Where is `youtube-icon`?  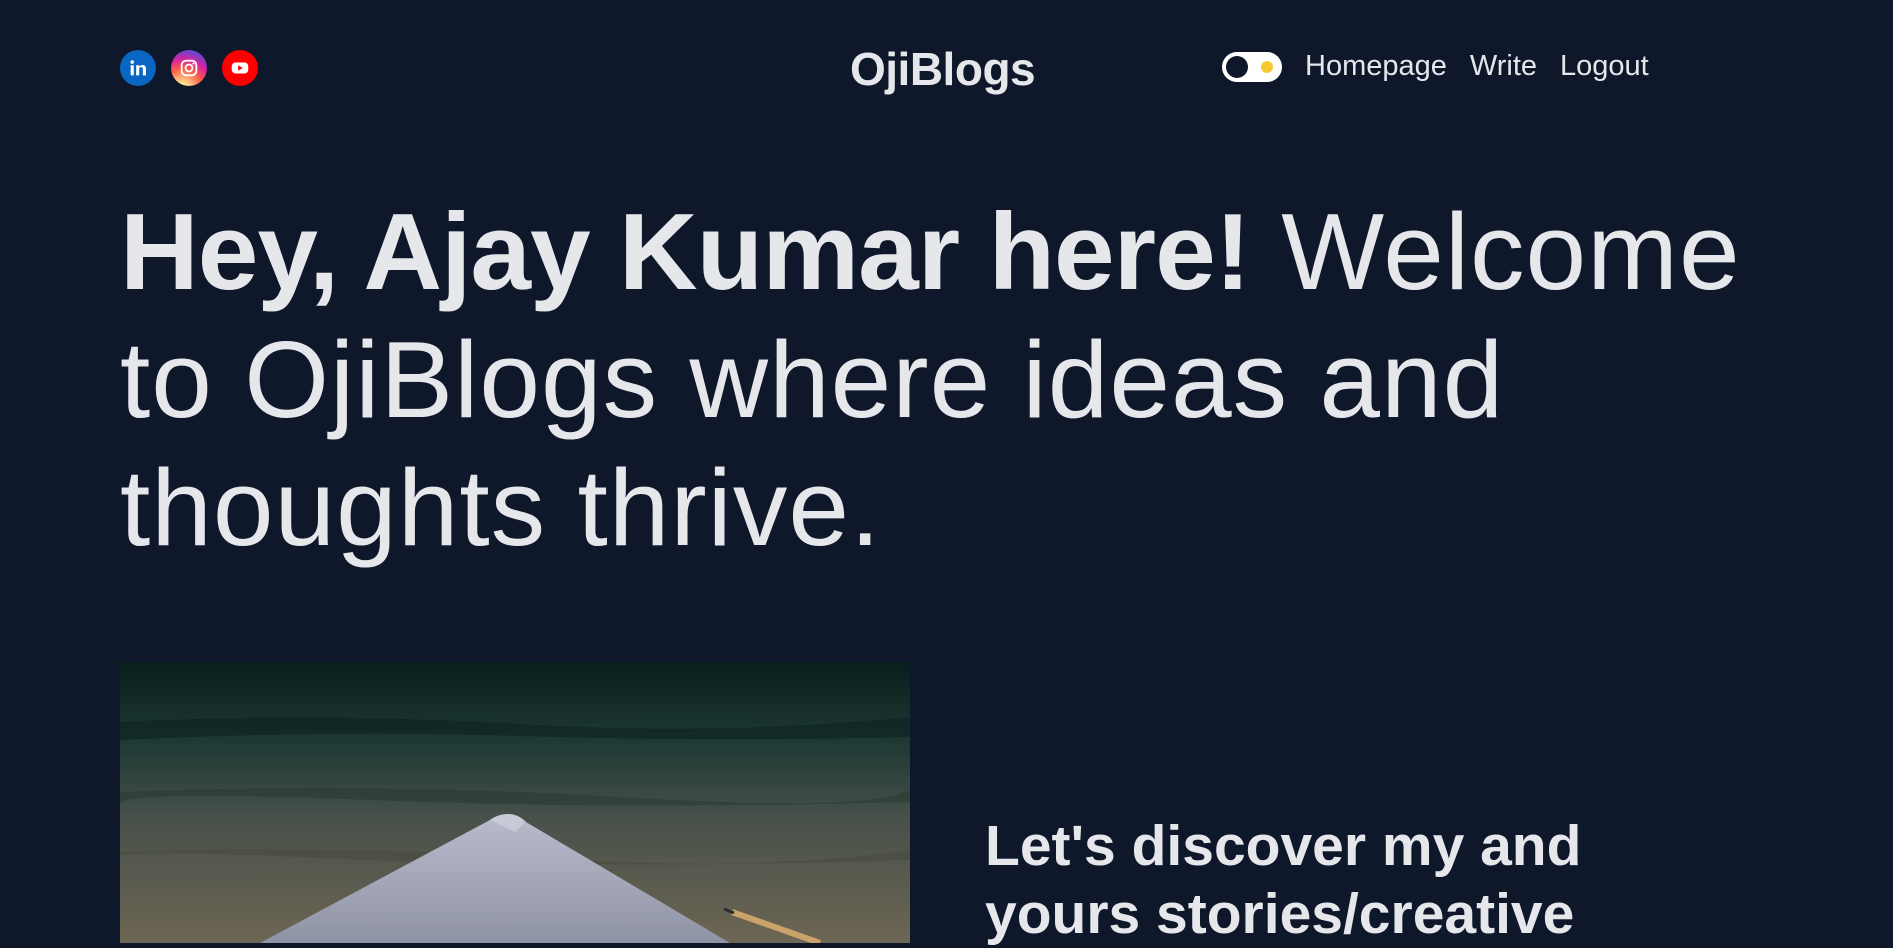 youtube-icon is located at coordinates (240, 68).